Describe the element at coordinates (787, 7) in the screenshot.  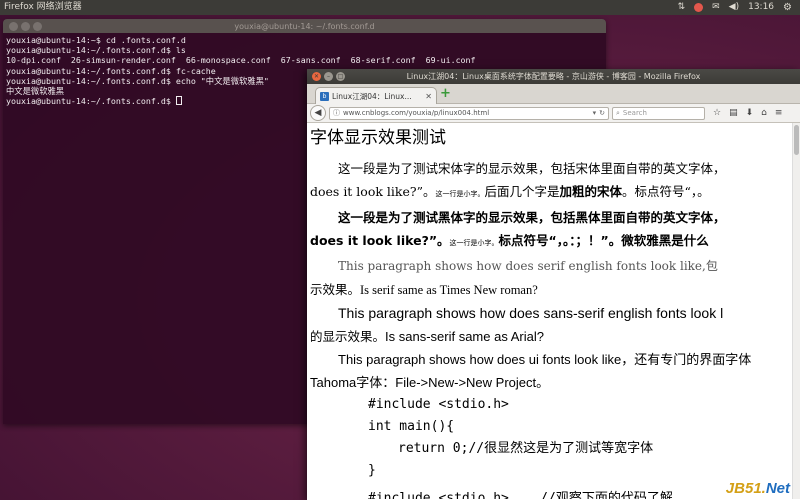
I see `settings-gear-icon: ⚙` at that location.